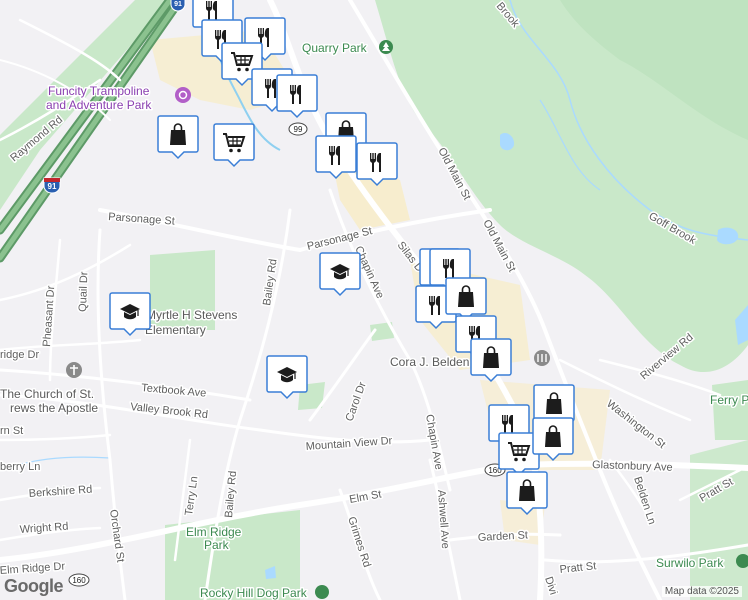 This screenshot has width=748, height=600. I want to click on tree-icon, so click(322, 592).